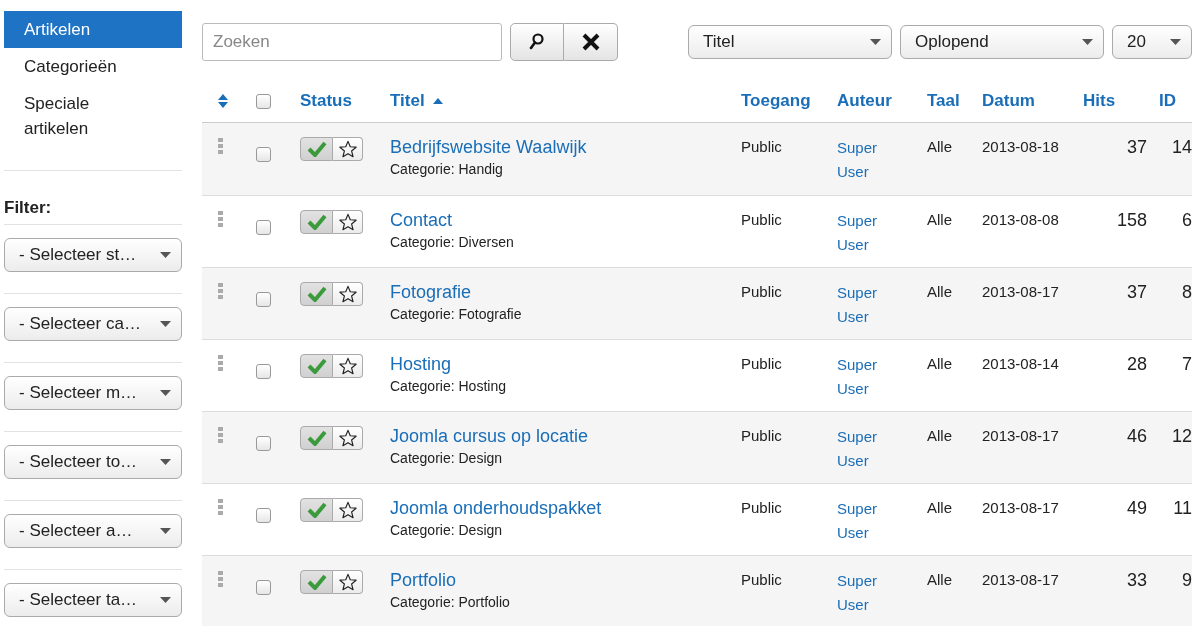  I want to click on date-cell: 2013-08-18, so click(1020, 146).